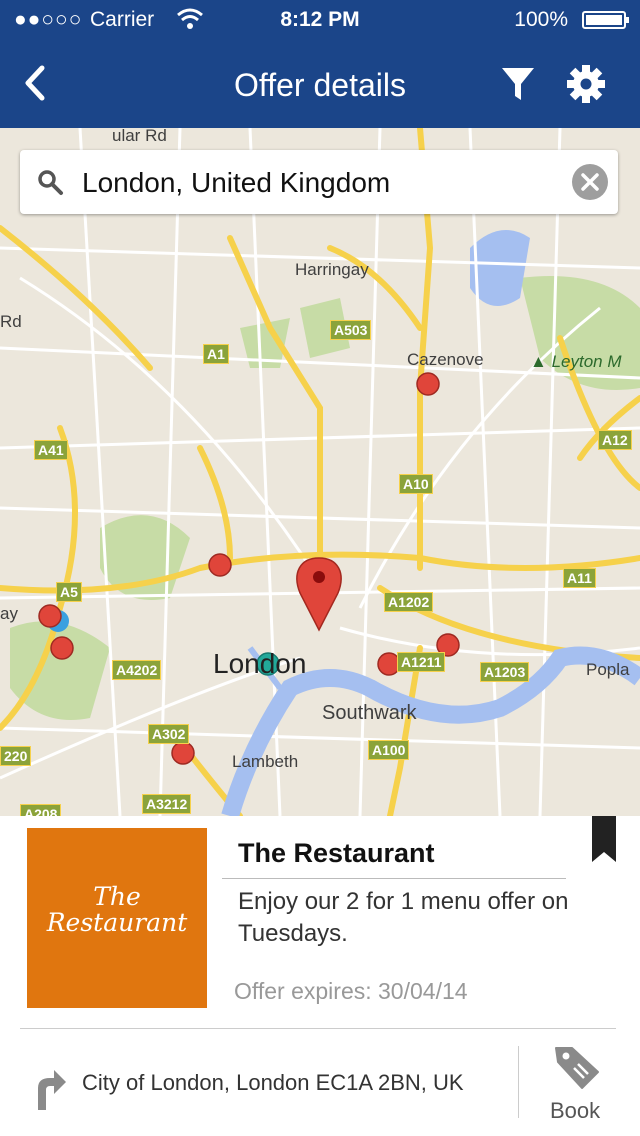 The image size is (640, 1136). I want to click on map-label: Lambeth, so click(265, 761).